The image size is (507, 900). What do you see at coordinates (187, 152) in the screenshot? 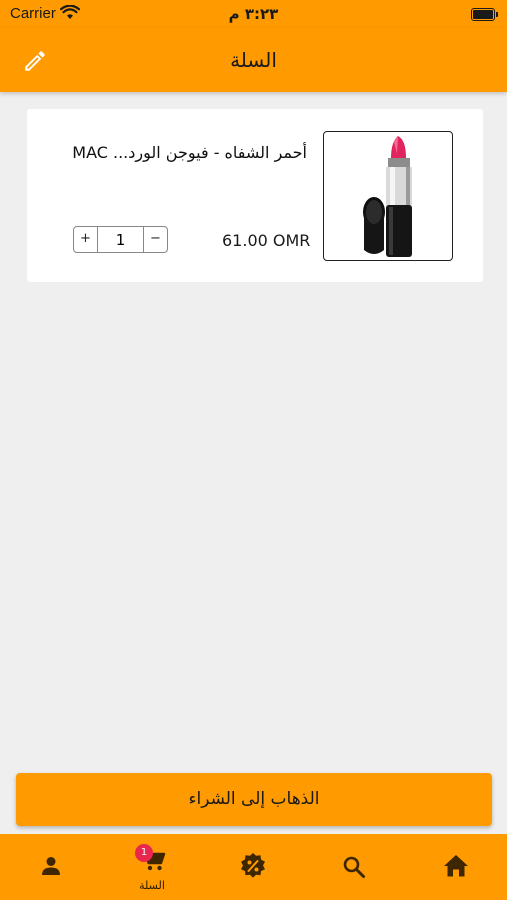
I see `product-name: أحمر الشفاه - فيوجن الورد... MAC` at bounding box center [187, 152].